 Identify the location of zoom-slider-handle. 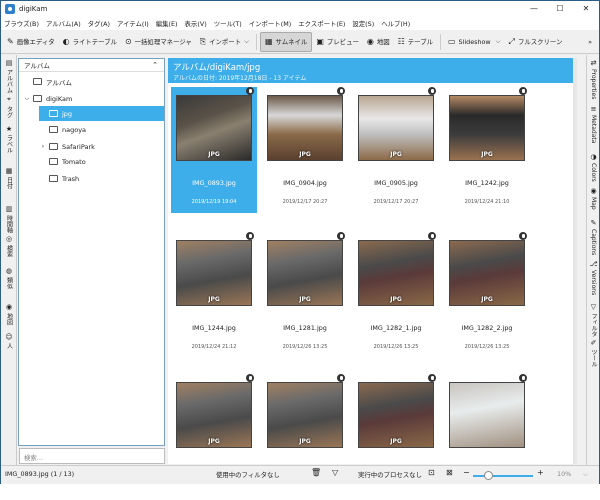
(488, 475).